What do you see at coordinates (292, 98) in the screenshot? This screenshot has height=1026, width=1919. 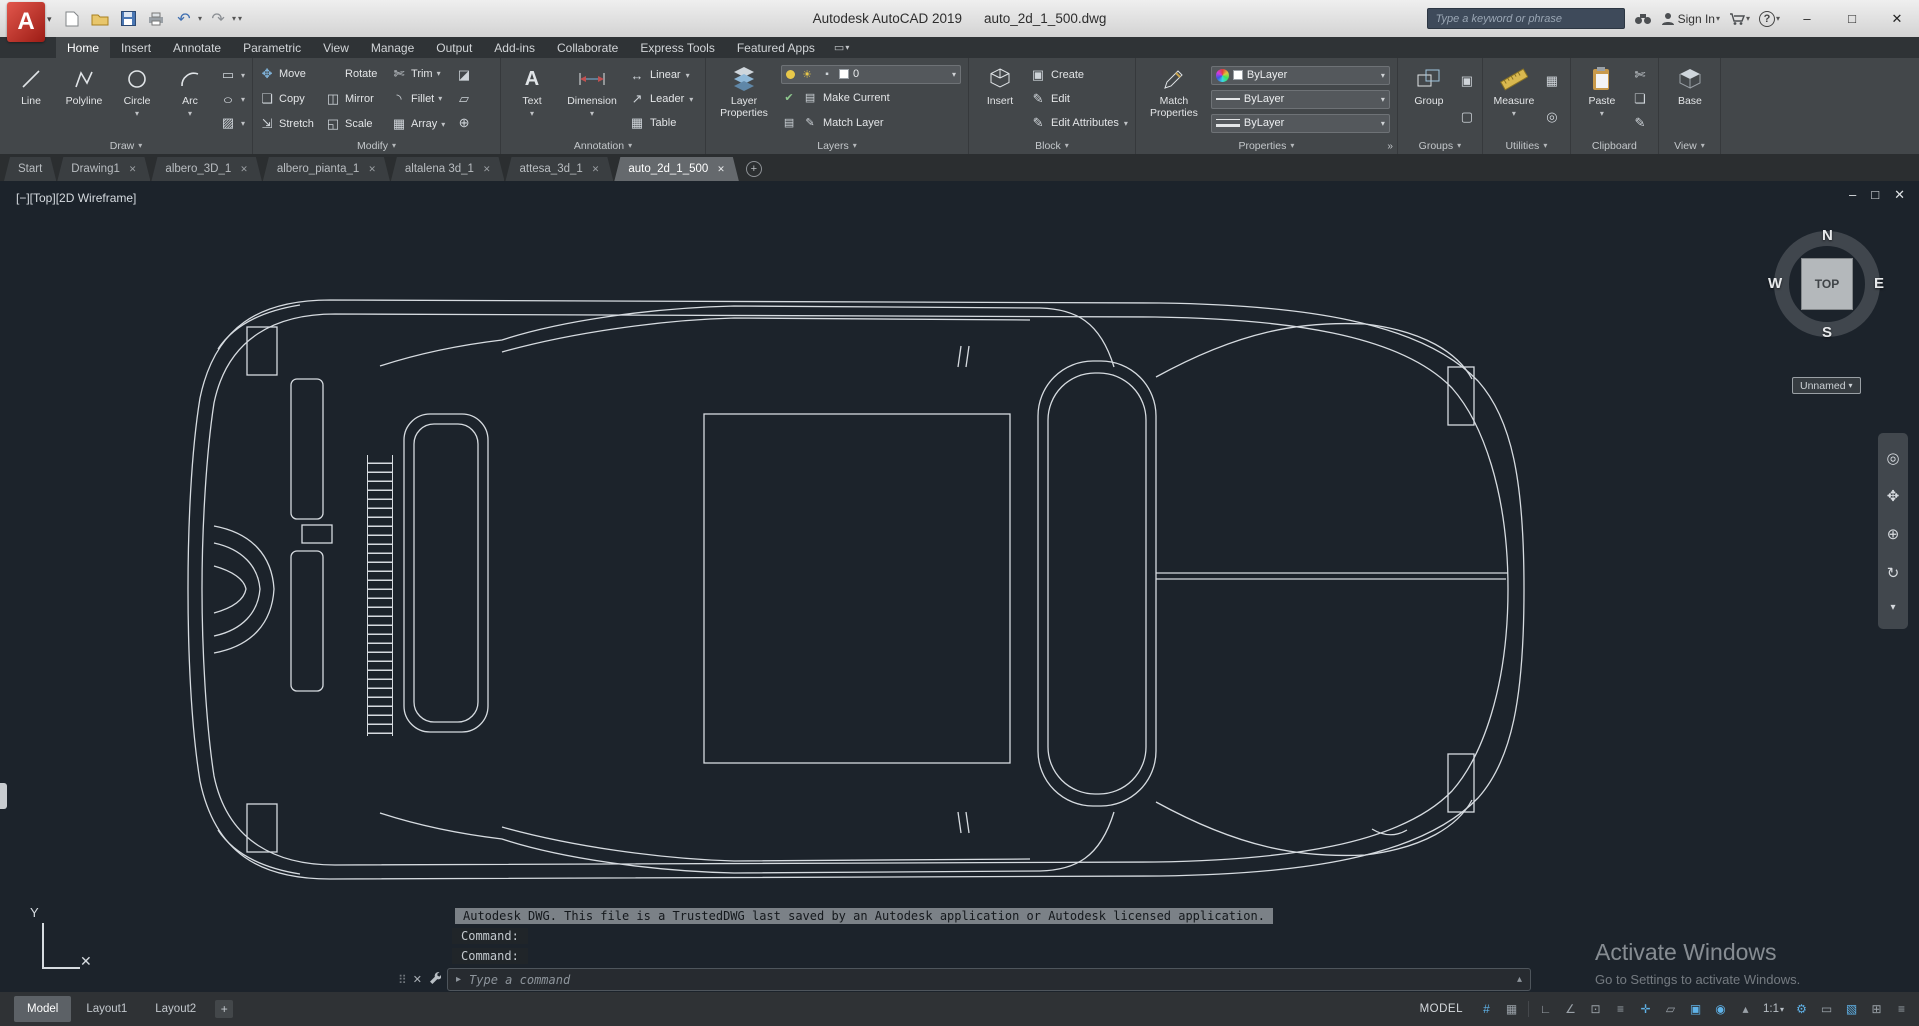 I see `copy-button: ❏ Copy` at bounding box center [292, 98].